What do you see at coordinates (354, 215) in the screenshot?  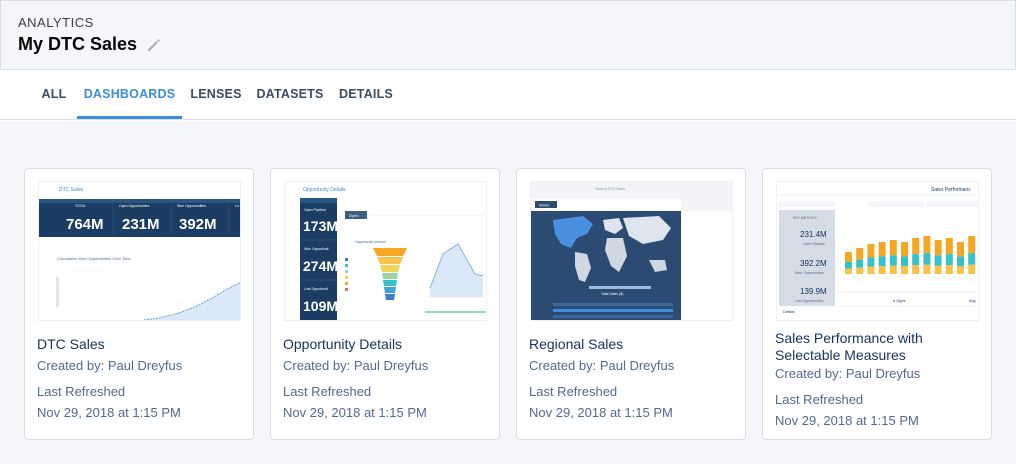 I see `status-chip: Open` at bounding box center [354, 215].